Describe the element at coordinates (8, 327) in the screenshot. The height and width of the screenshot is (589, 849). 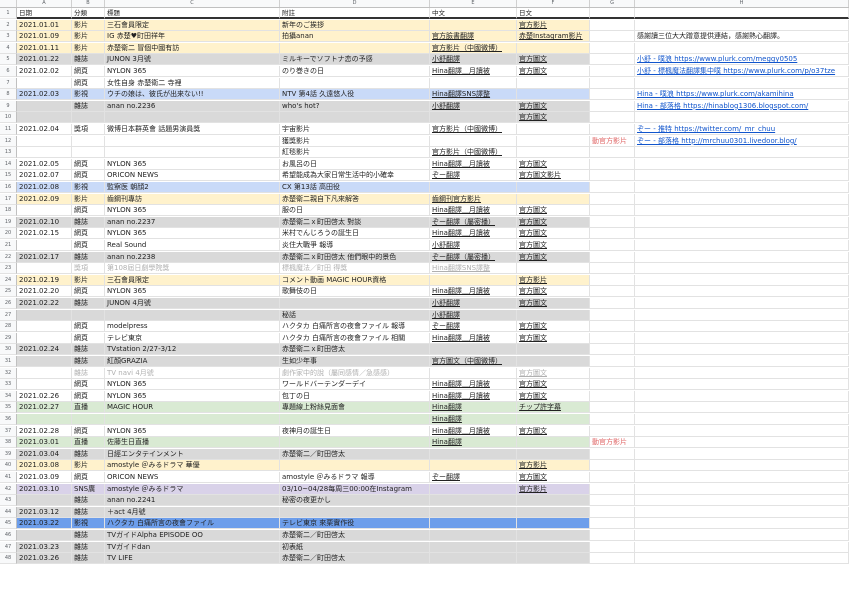
I see `row-number: 28` at that location.